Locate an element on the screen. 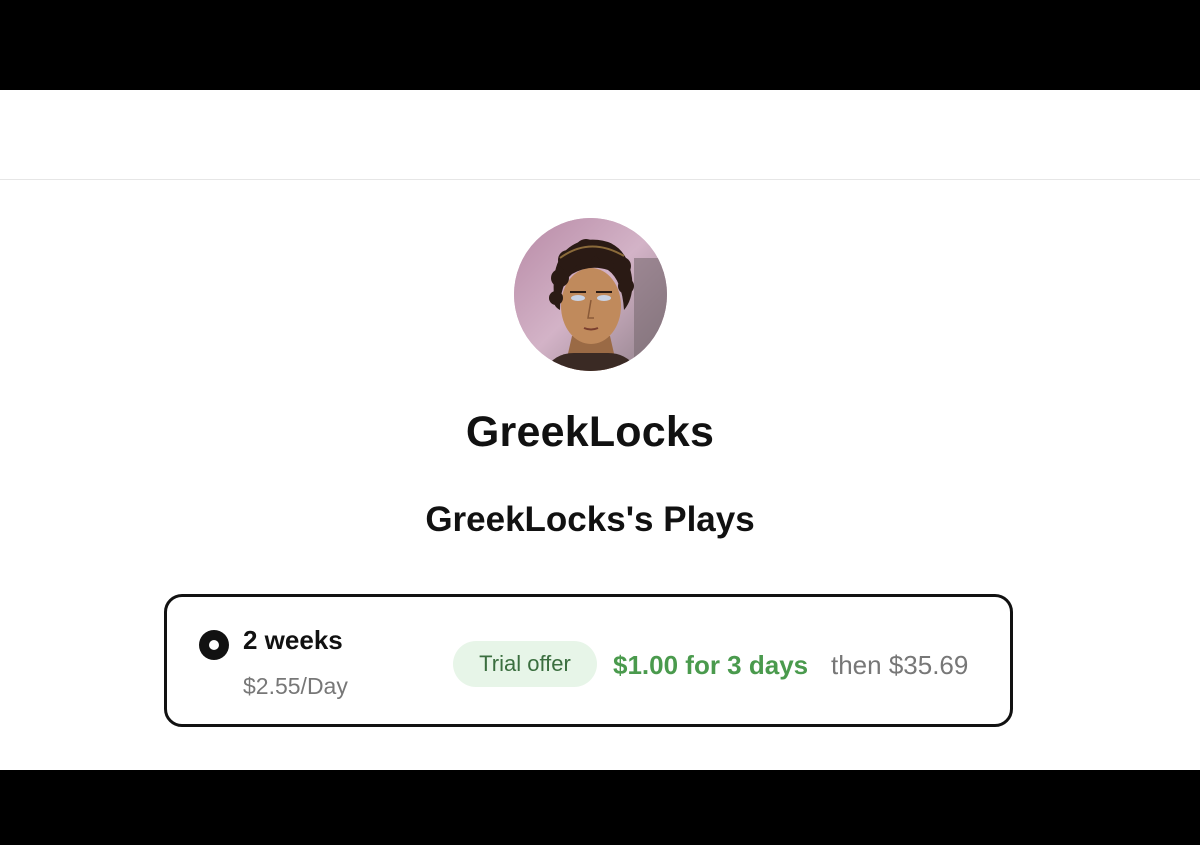 The height and width of the screenshot is (845, 1200). radio-button-selected is located at coordinates (214, 645).